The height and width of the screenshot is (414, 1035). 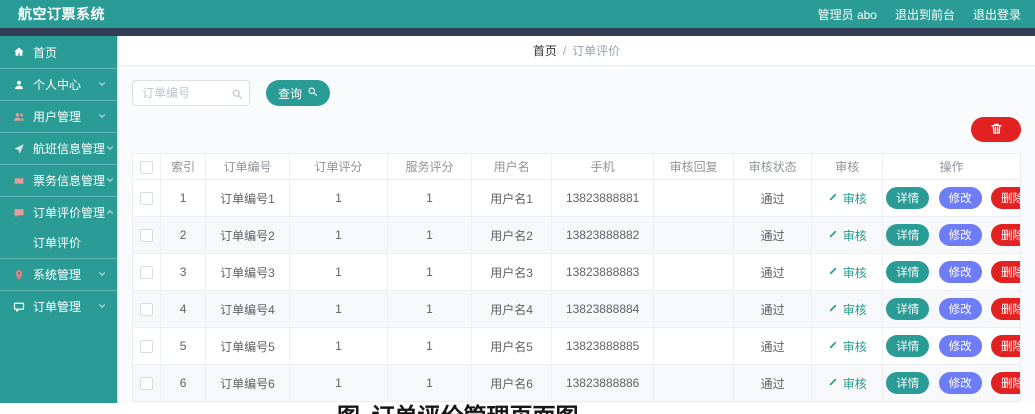 What do you see at coordinates (58, 116) in the screenshot?
I see `sidebar-item-user-management: 用户管理` at bounding box center [58, 116].